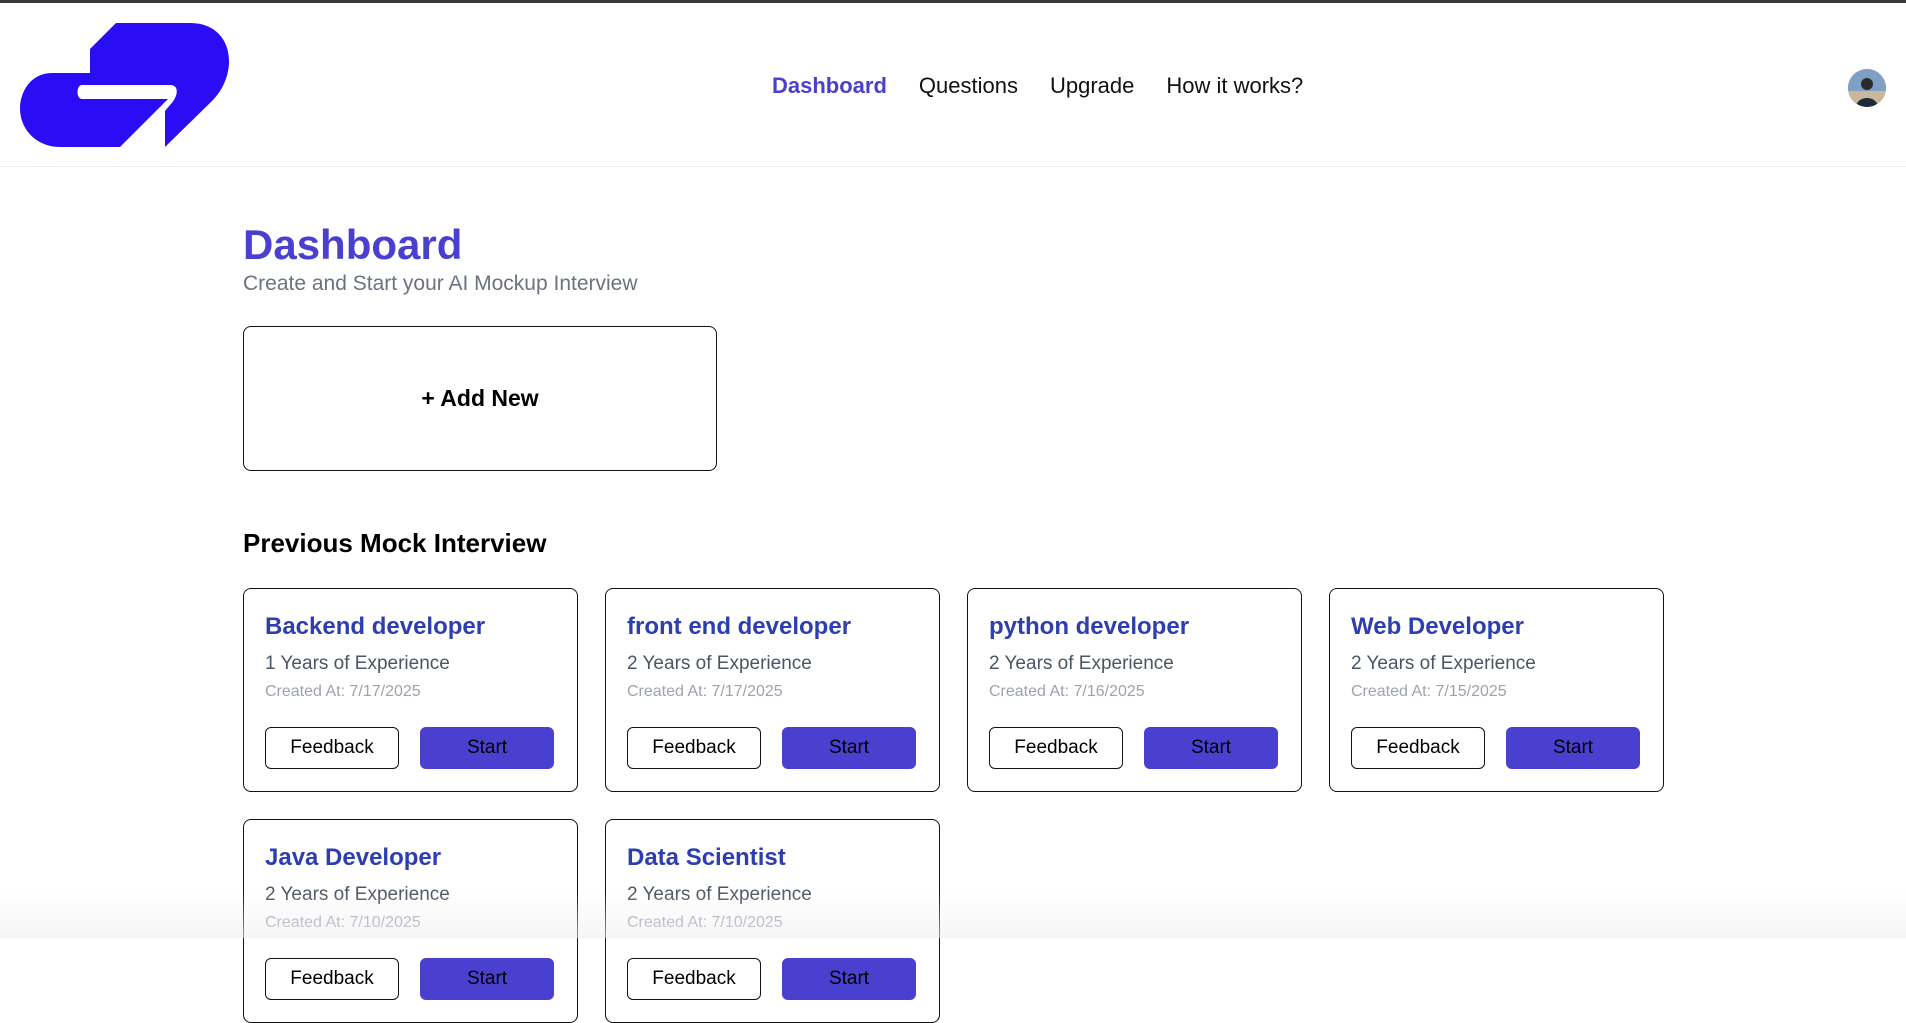 The image size is (1906, 1023). What do you see at coordinates (353, 244) in the screenshot?
I see `page-title: Dashboard` at bounding box center [353, 244].